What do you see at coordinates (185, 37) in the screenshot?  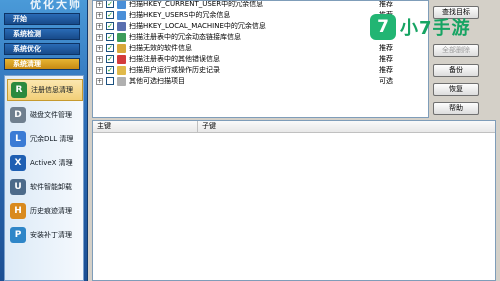 I see `item-label: 扫描注册表中的冗余动态链接库信息` at bounding box center [185, 37].